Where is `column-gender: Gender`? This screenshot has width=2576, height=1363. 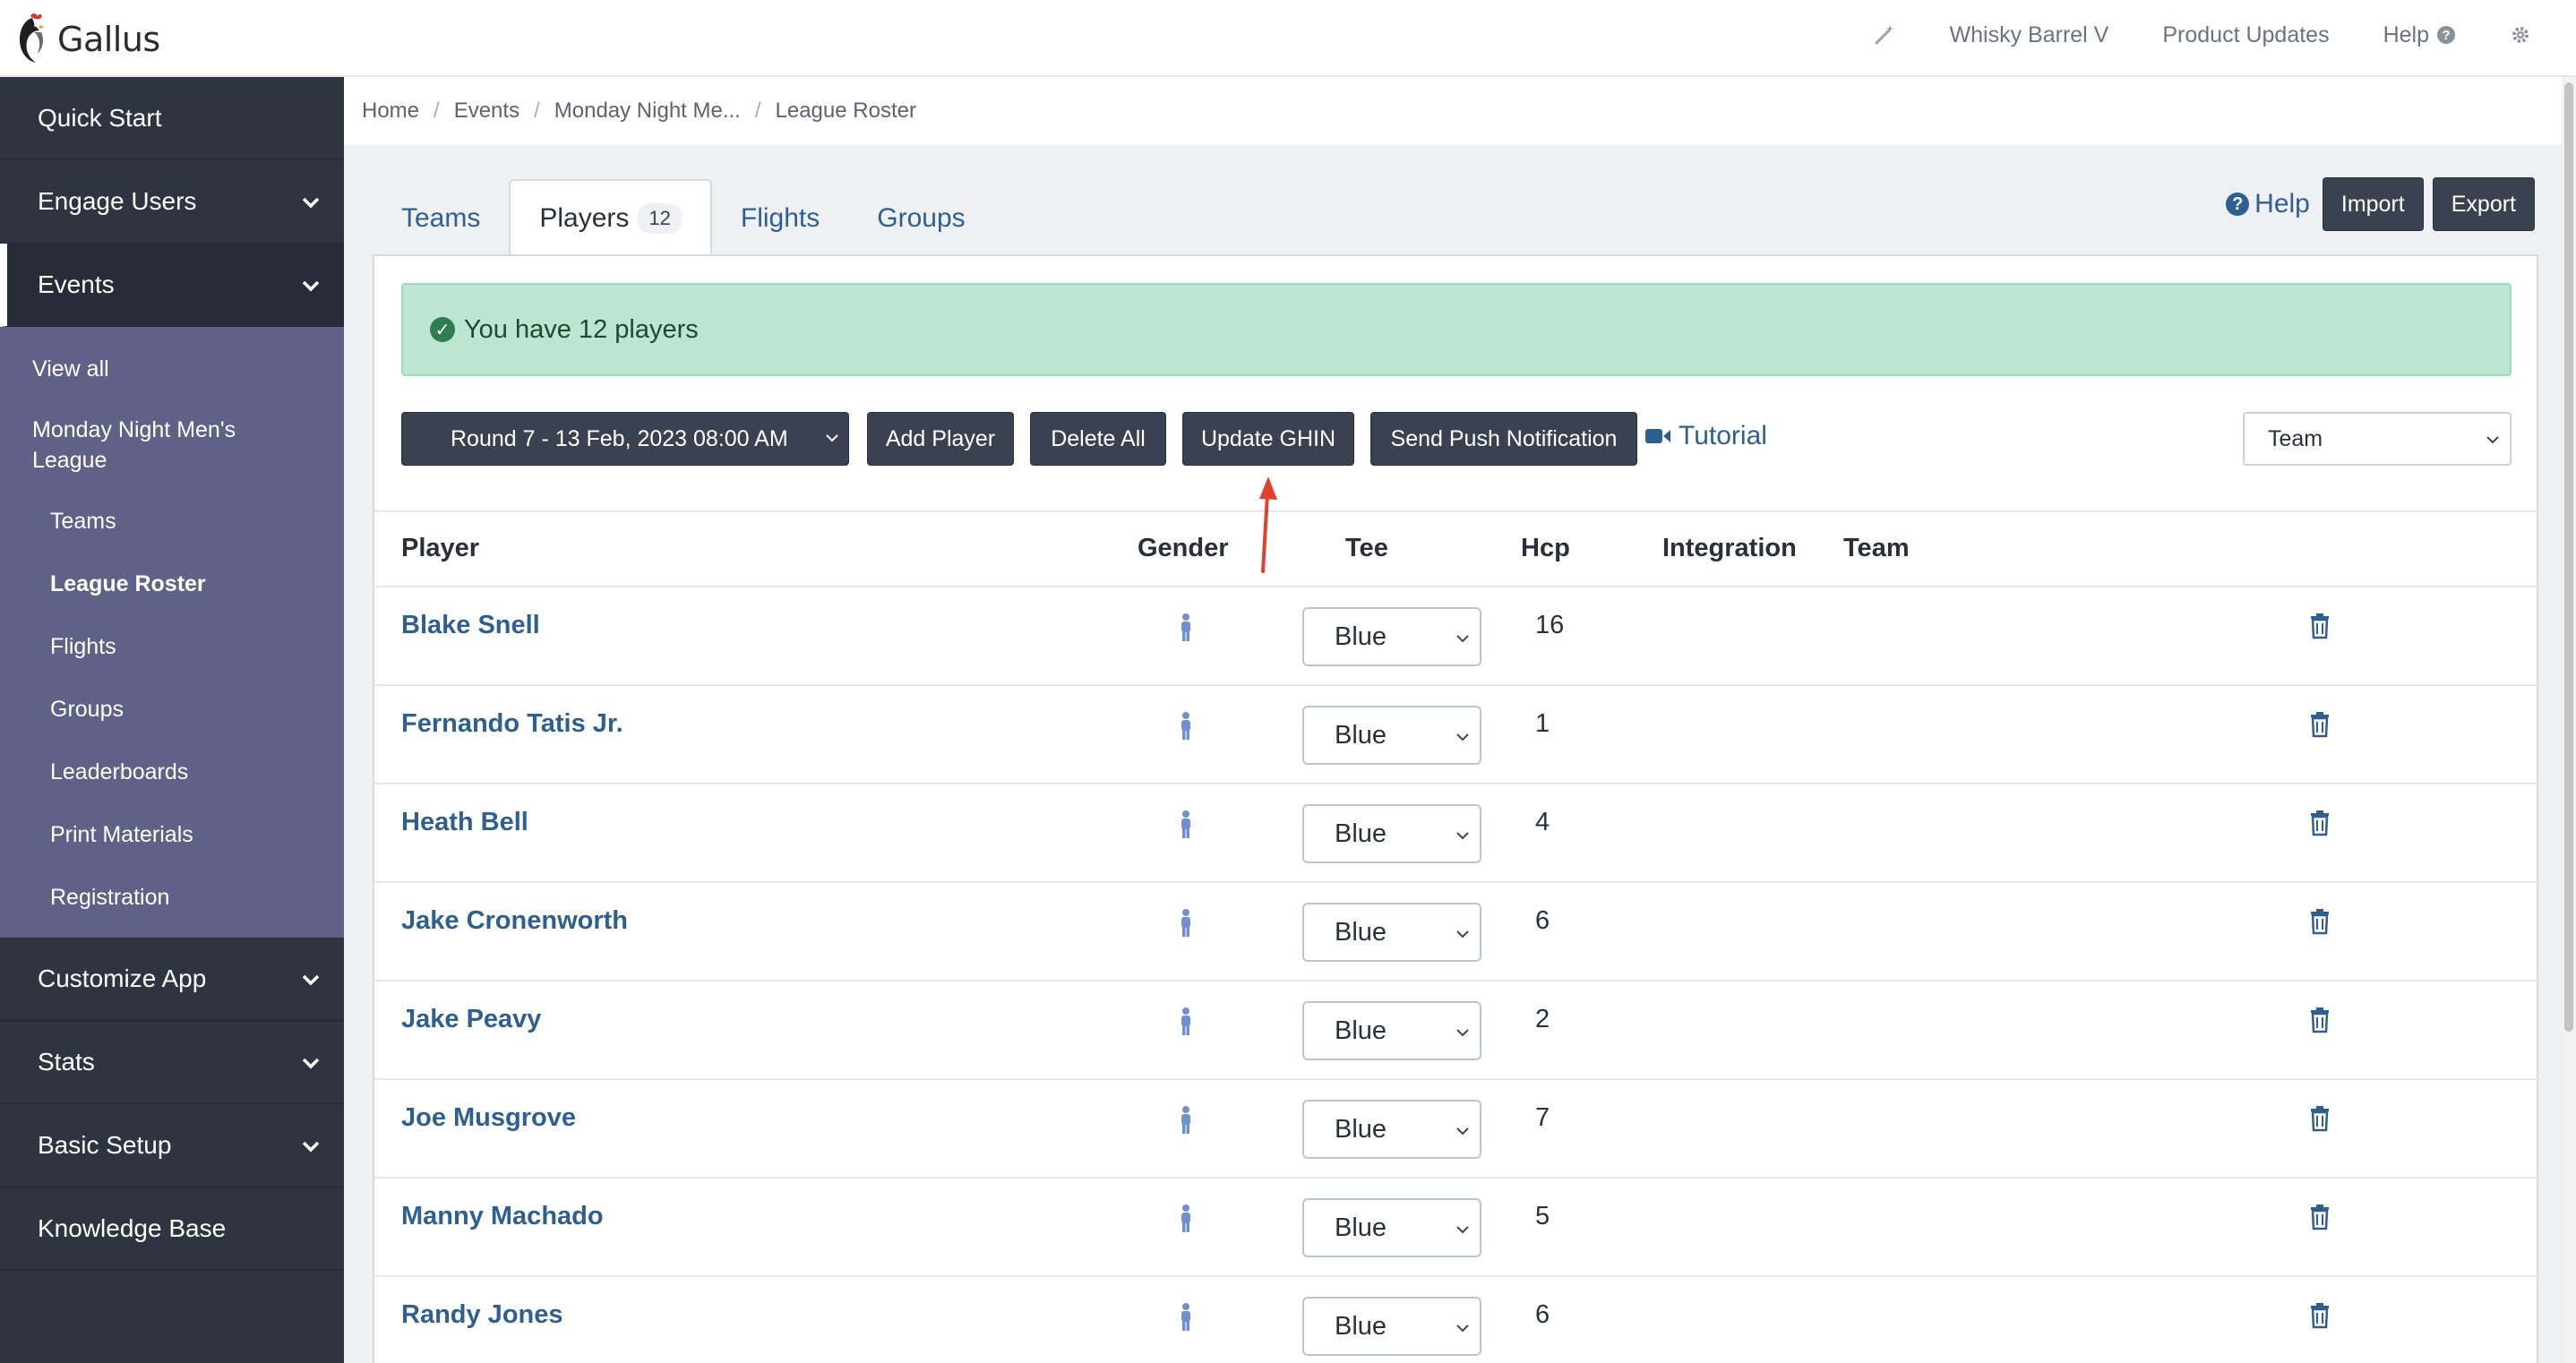 column-gender: Gender is located at coordinates (1183, 548).